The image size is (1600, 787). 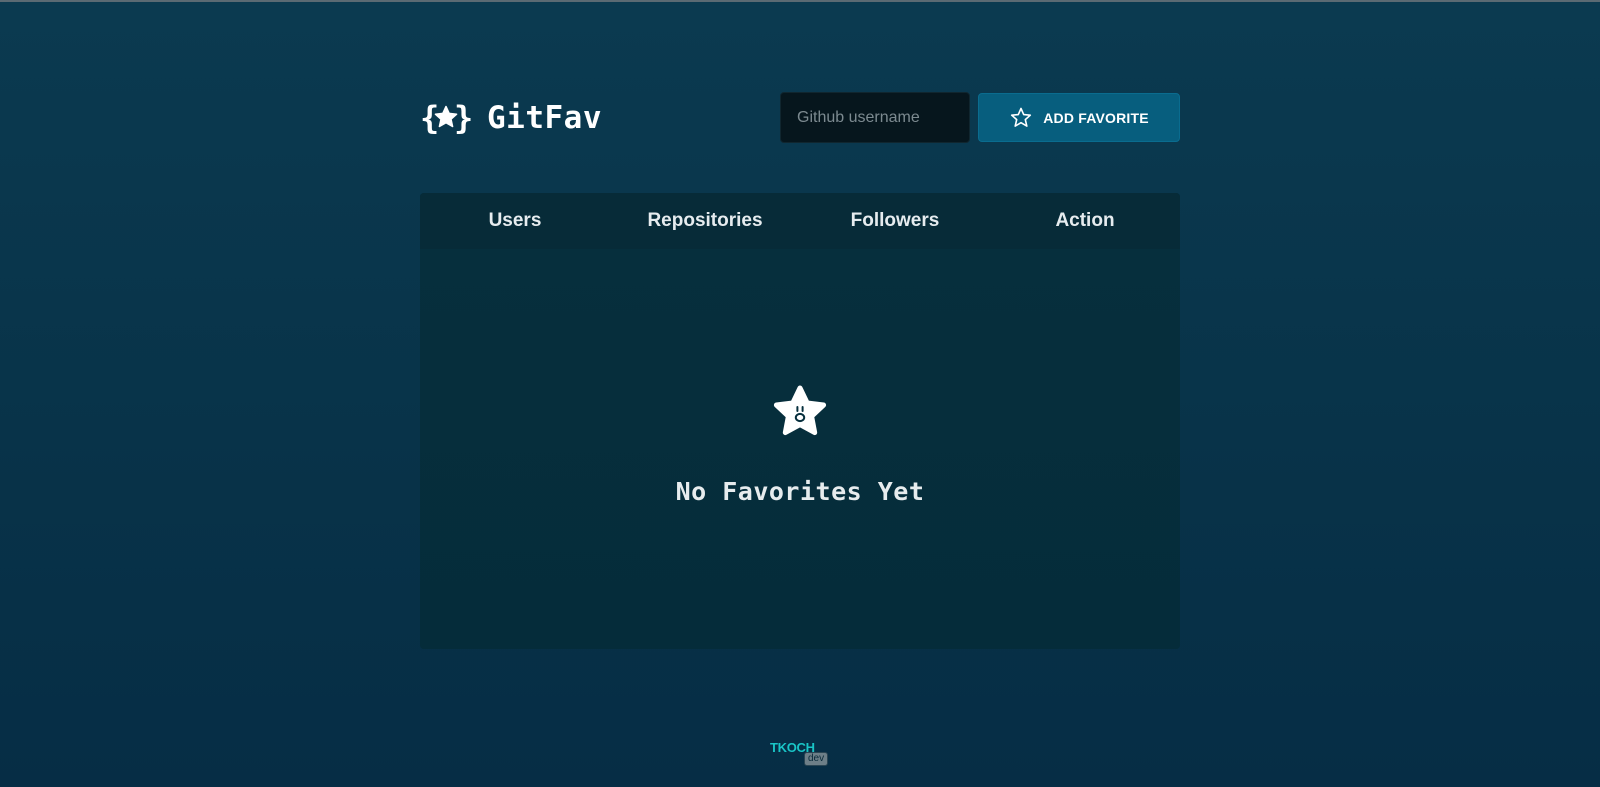 I want to click on footer-brand-sub: dev, so click(x=816, y=759).